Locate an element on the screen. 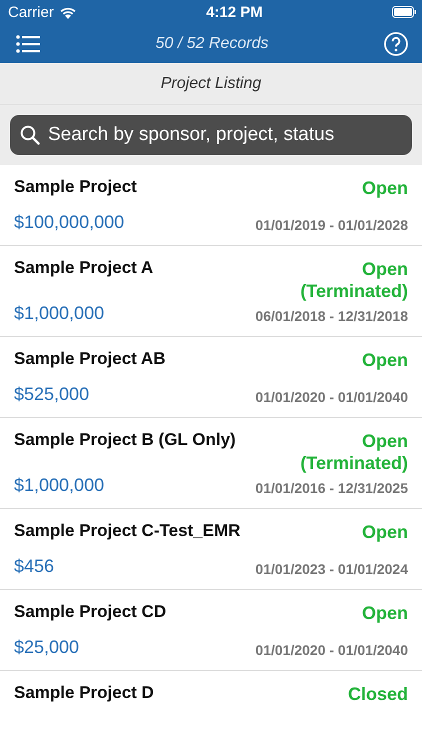  project-row: Sample Project D Closed is located at coordinates (211, 710).